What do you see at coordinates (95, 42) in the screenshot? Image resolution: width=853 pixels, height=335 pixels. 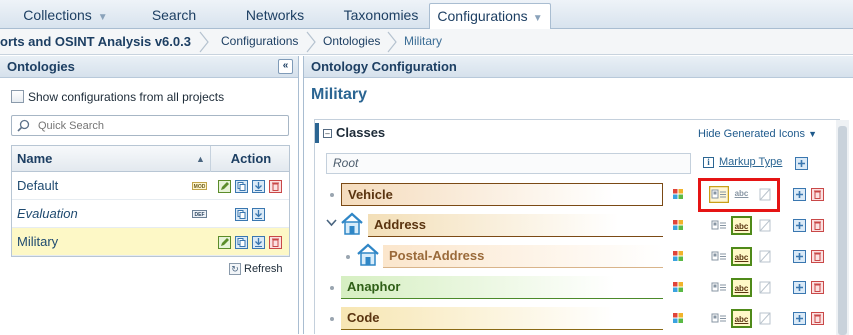 I see `breadcrumb-project: orts and OSINT Analysis v6.0.3` at bounding box center [95, 42].